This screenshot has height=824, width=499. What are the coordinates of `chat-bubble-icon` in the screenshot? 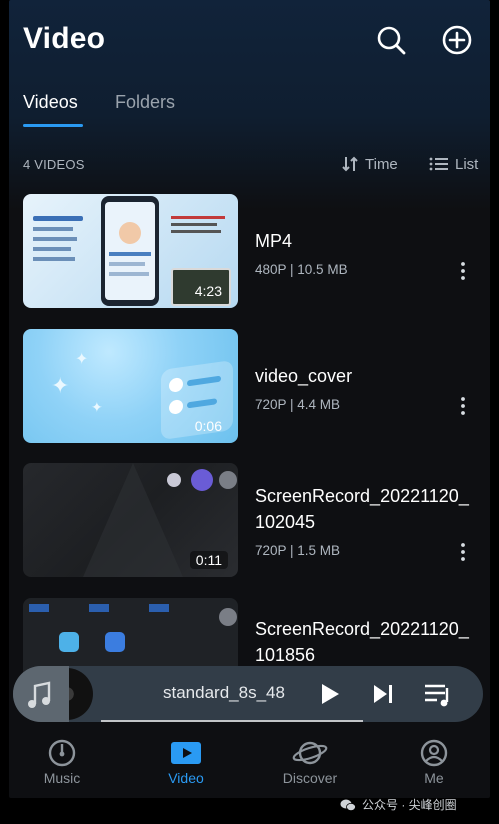 It's located at (202, 480).